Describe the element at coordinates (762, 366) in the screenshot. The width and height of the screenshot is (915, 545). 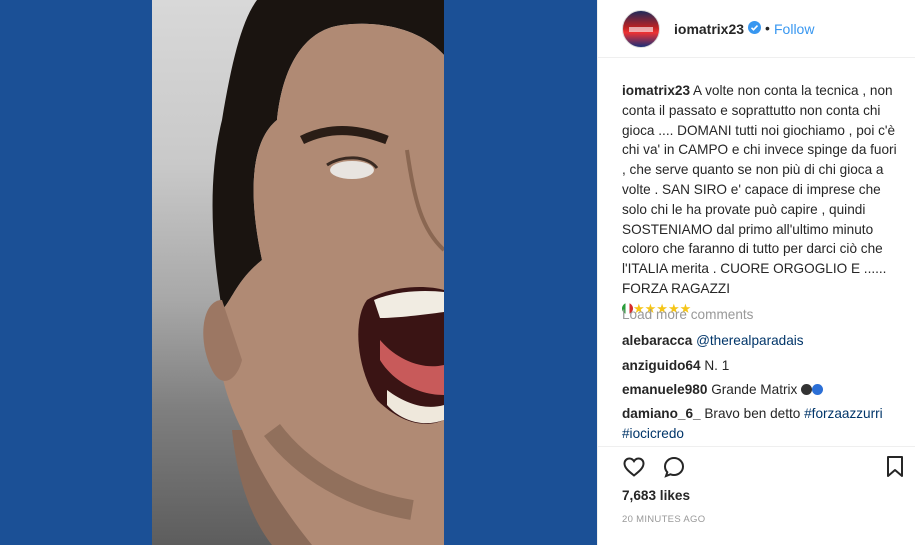
I see `comment-item: anziguido64 N. 1` at that location.